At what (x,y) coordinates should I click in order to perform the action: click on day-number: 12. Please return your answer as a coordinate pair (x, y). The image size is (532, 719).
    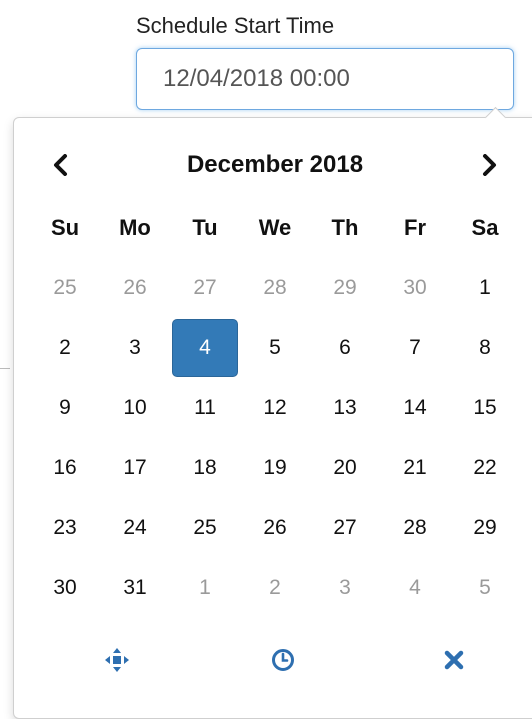
    Looking at the image, I should click on (275, 407).